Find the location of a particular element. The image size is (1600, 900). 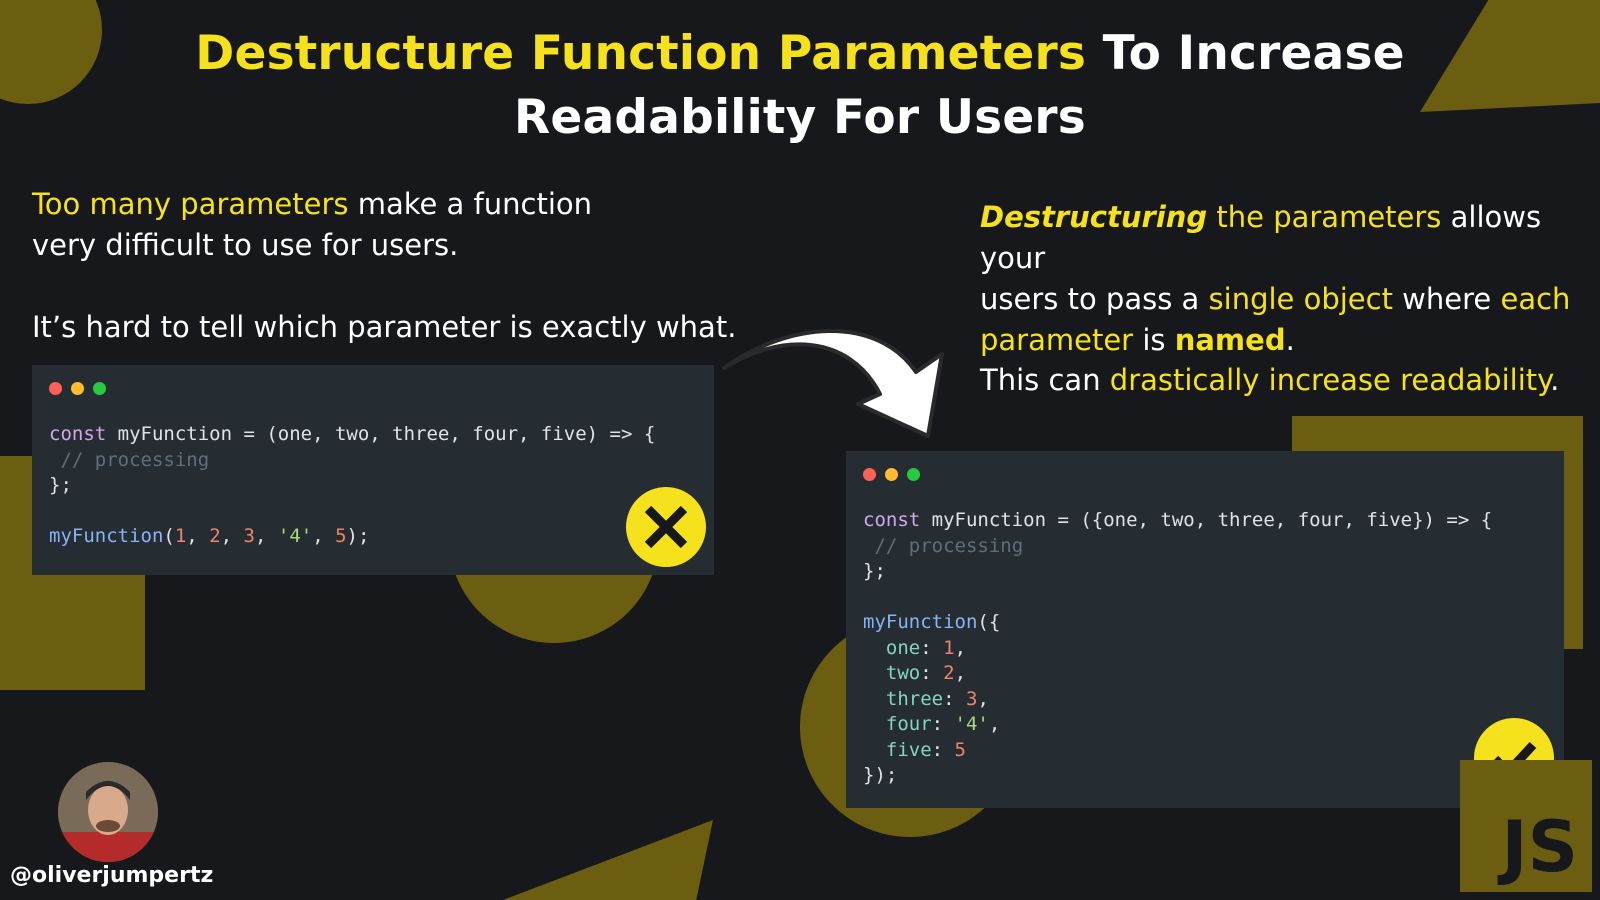

right-highlight: single object is located at coordinates (1300, 299).